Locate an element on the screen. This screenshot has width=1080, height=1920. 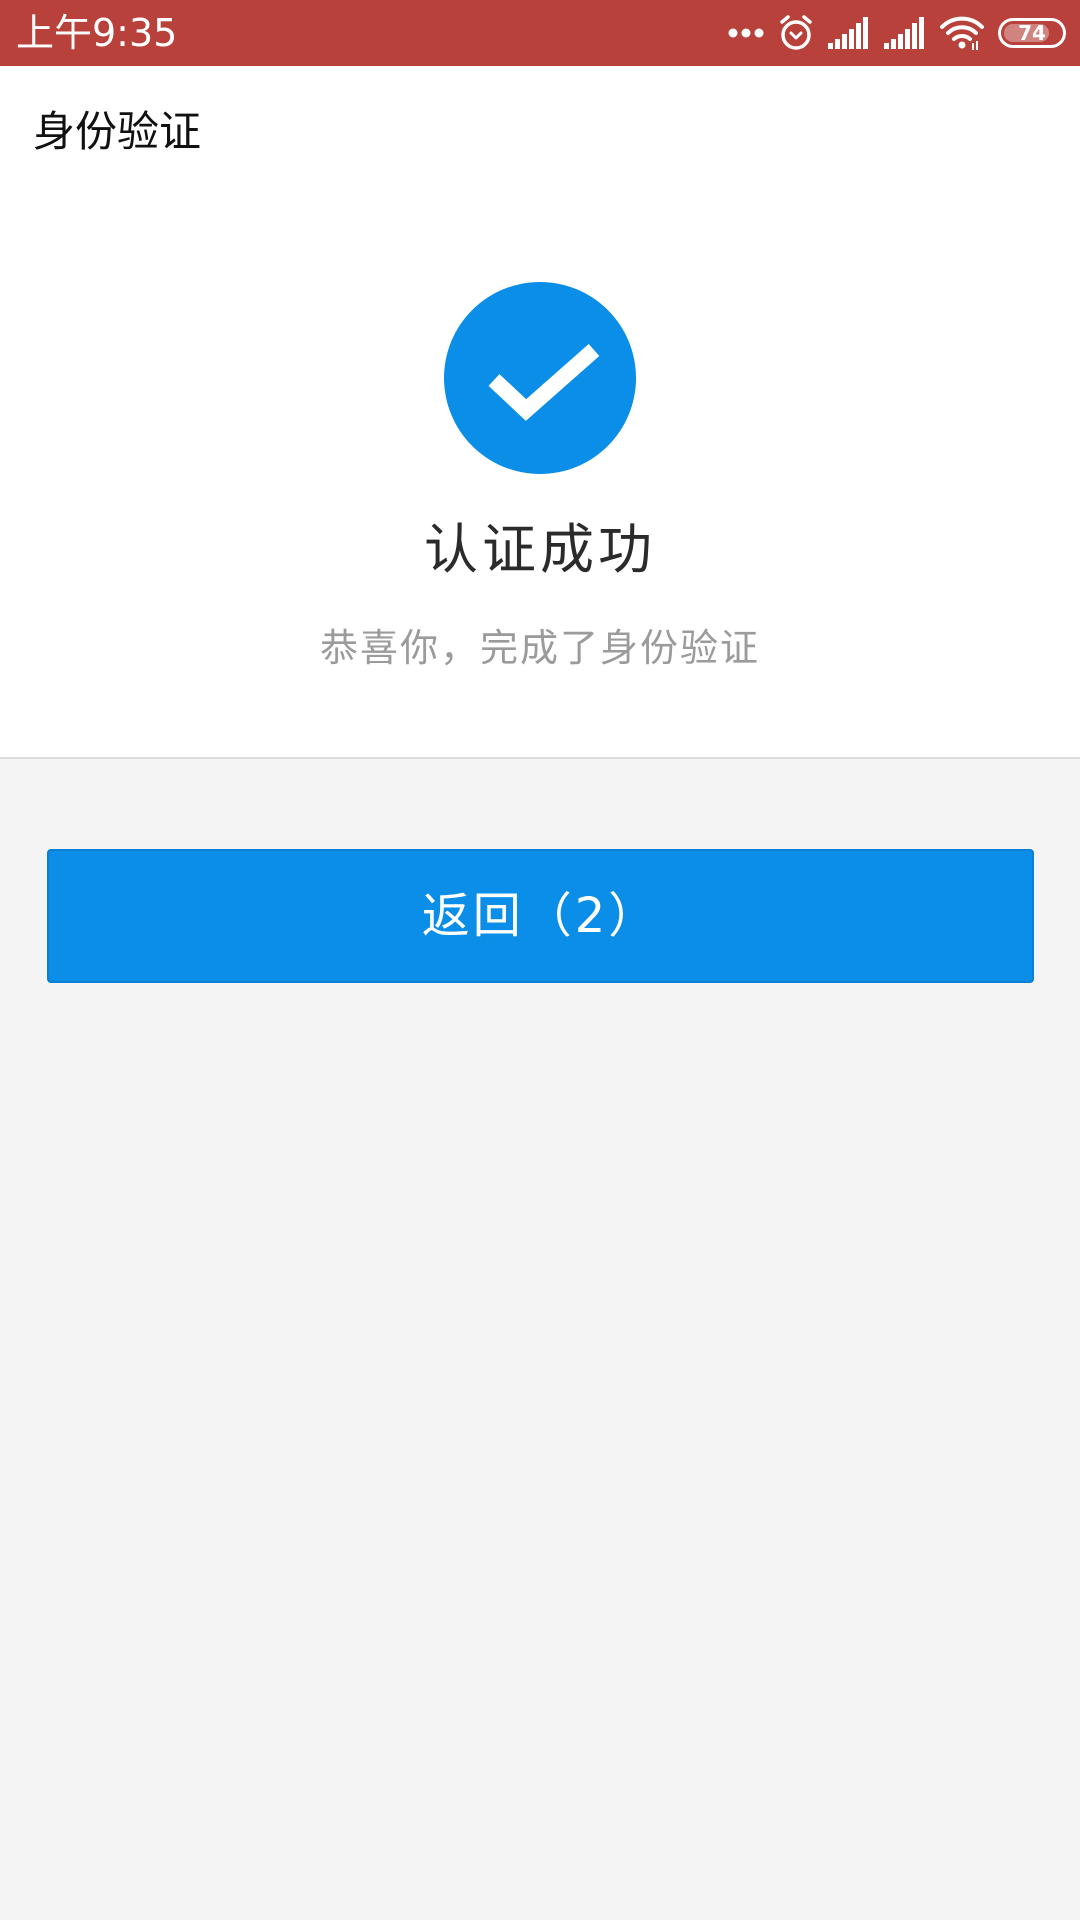
status-icons: 74 is located at coordinates (897, 33).